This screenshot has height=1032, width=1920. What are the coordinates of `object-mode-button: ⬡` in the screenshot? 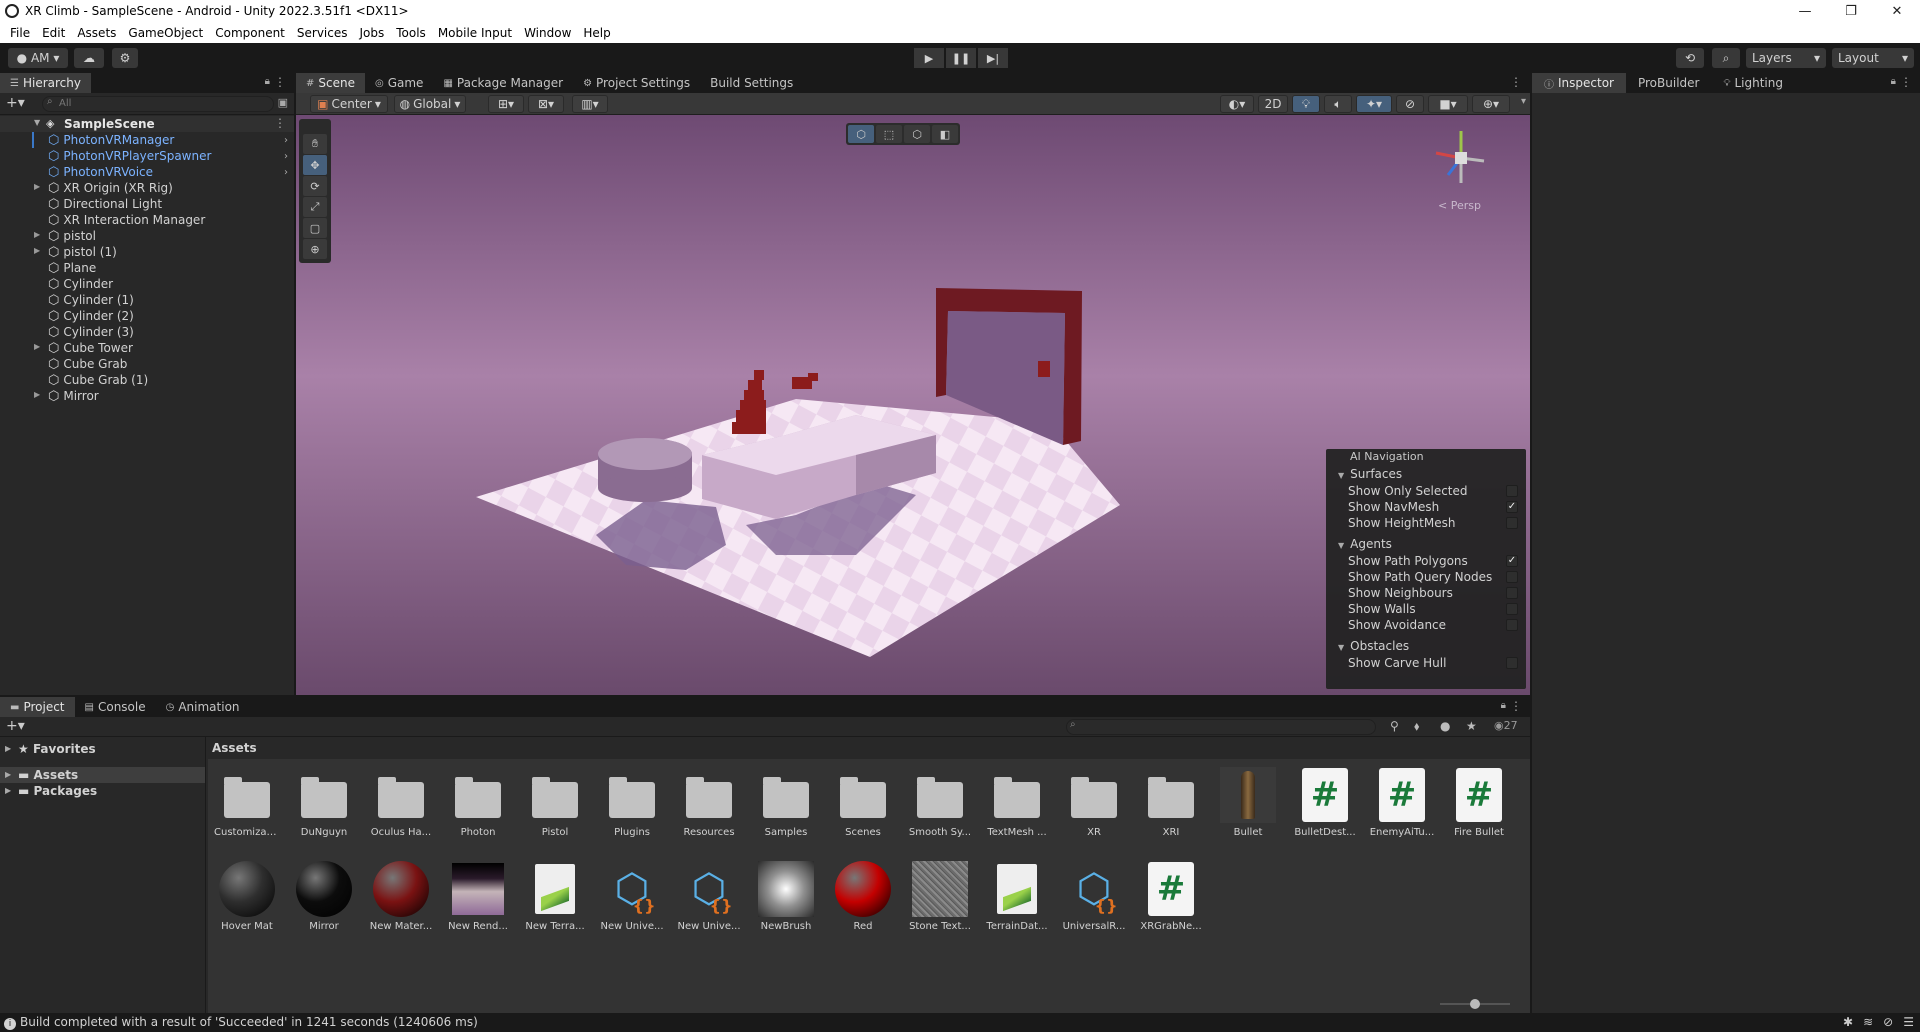 It's located at (861, 134).